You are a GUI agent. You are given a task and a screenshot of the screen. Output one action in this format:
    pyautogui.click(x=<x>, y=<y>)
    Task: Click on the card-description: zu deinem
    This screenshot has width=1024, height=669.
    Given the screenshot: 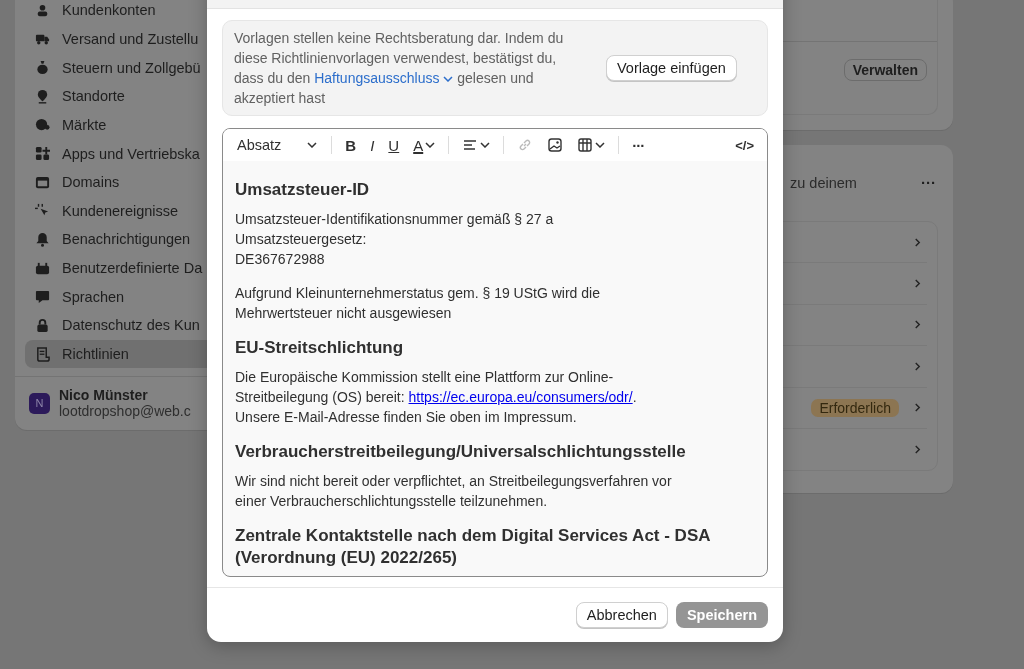 What is the action you would take?
    pyautogui.click(x=823, y=182)
    